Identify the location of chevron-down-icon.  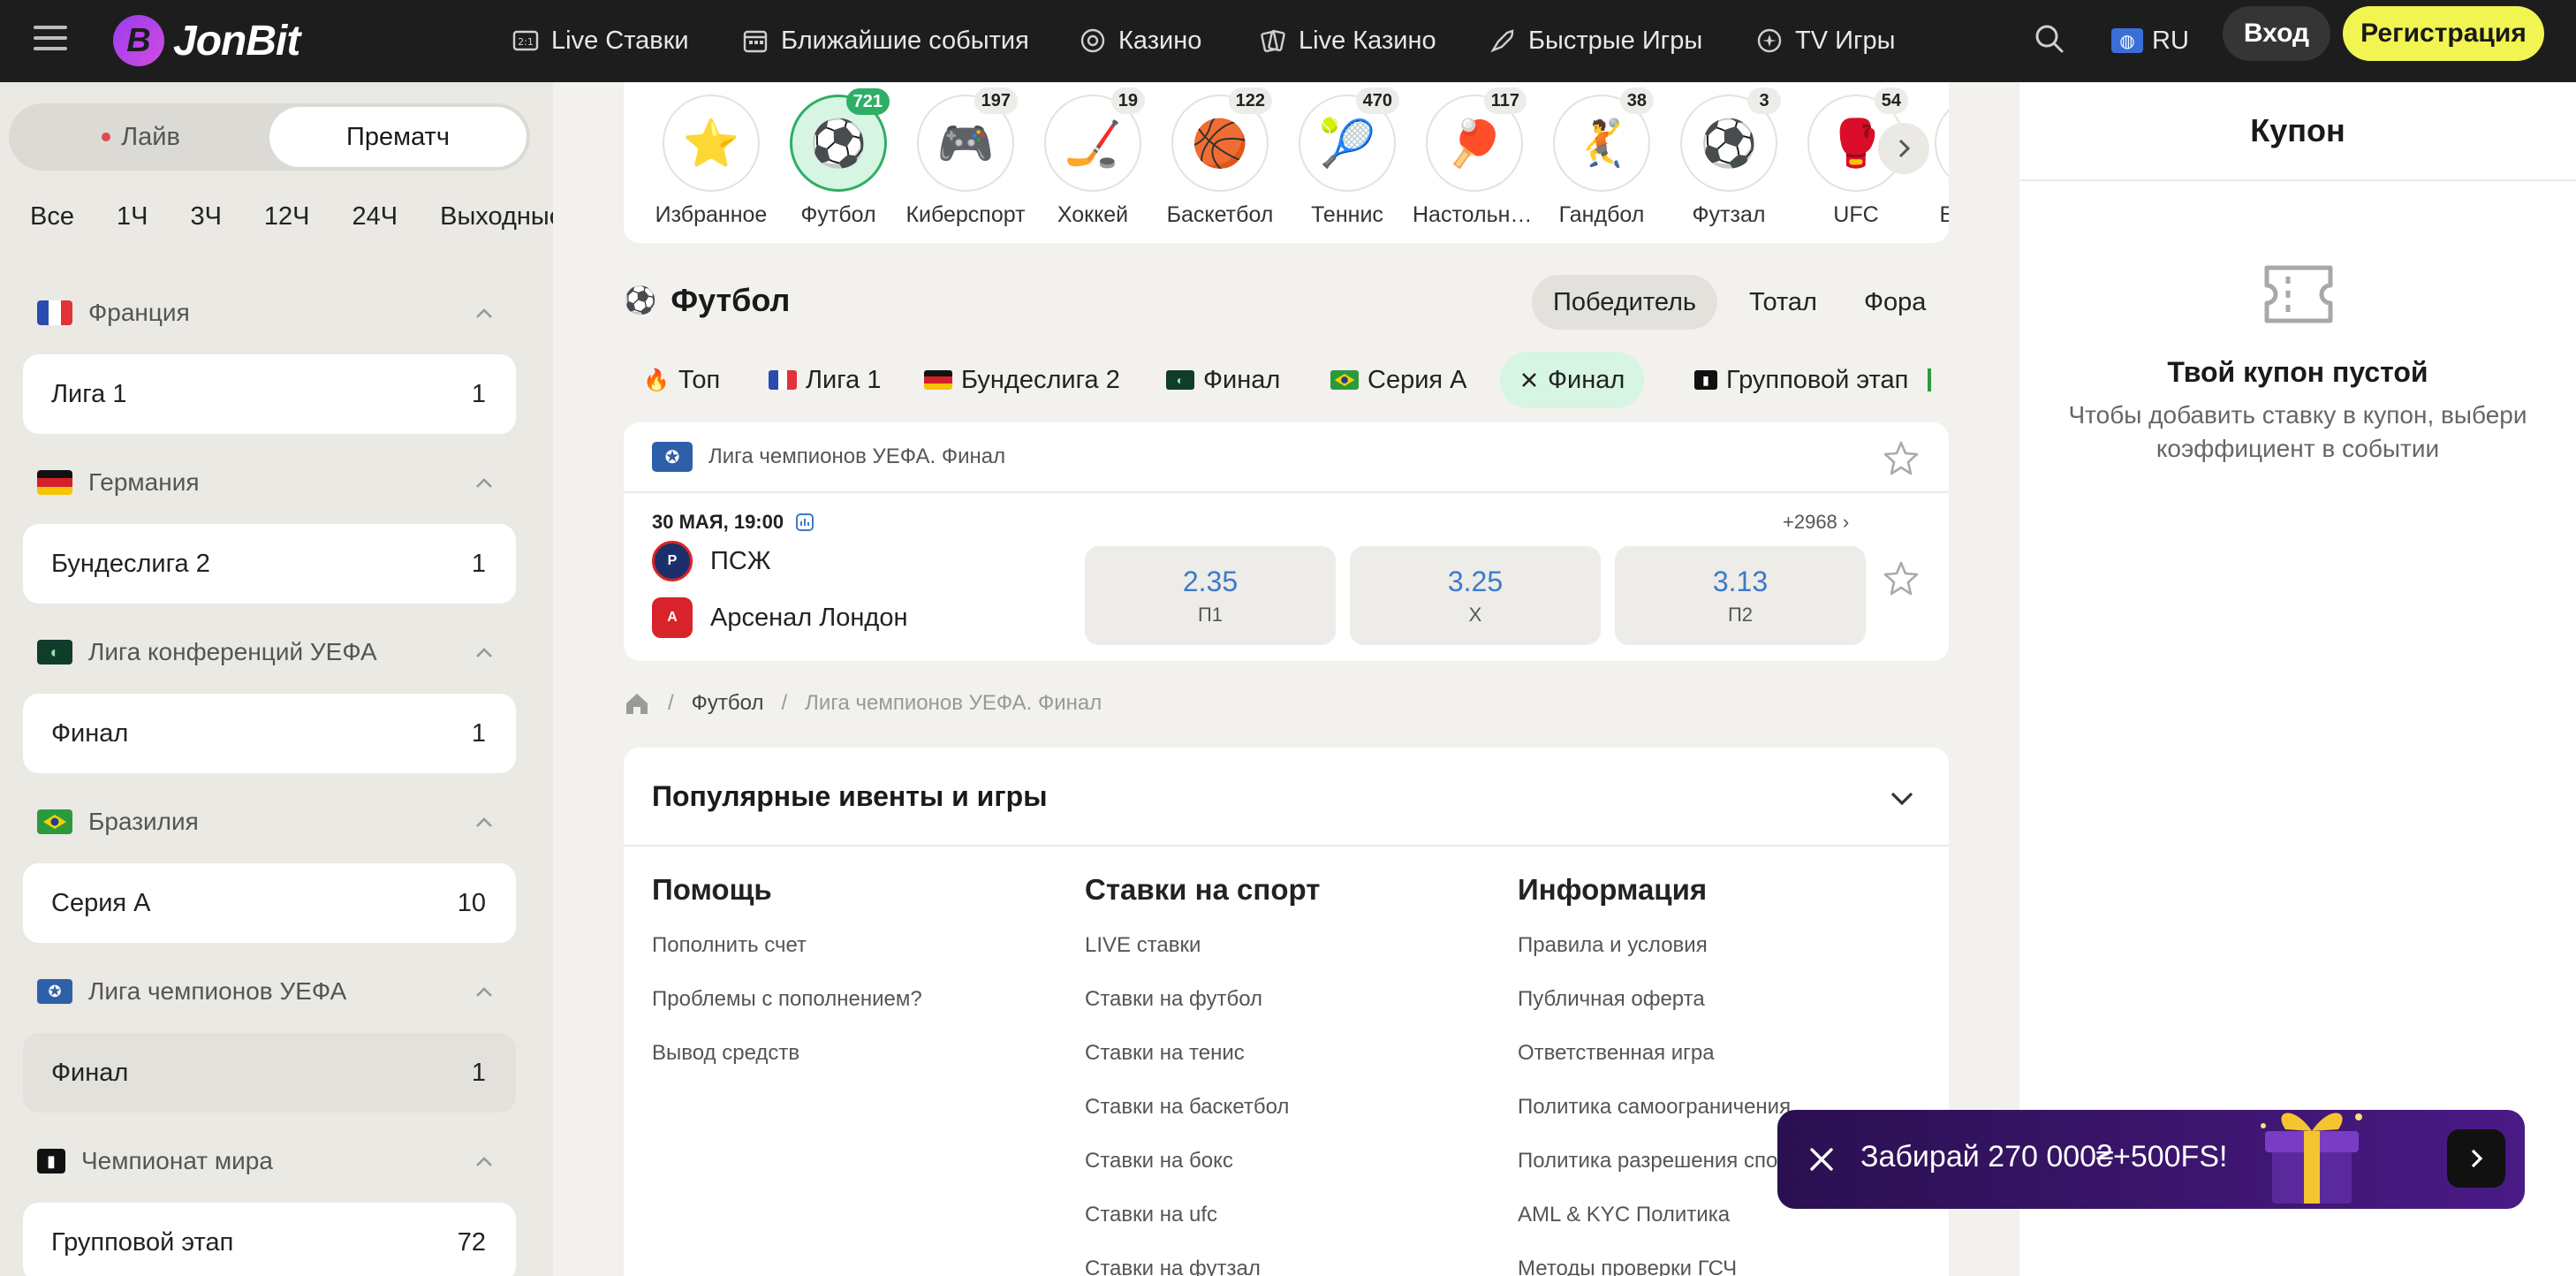
(1902, 798).